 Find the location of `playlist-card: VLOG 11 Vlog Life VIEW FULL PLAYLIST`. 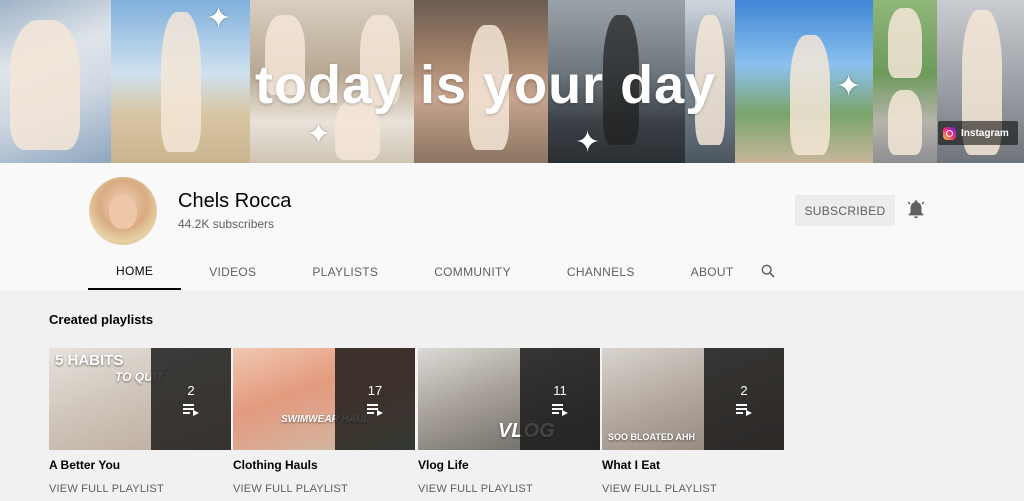

playlist-card: VLOG 11 Vlog Life VIEW FULL PLAYLIST is located at coordinates (509, 423).